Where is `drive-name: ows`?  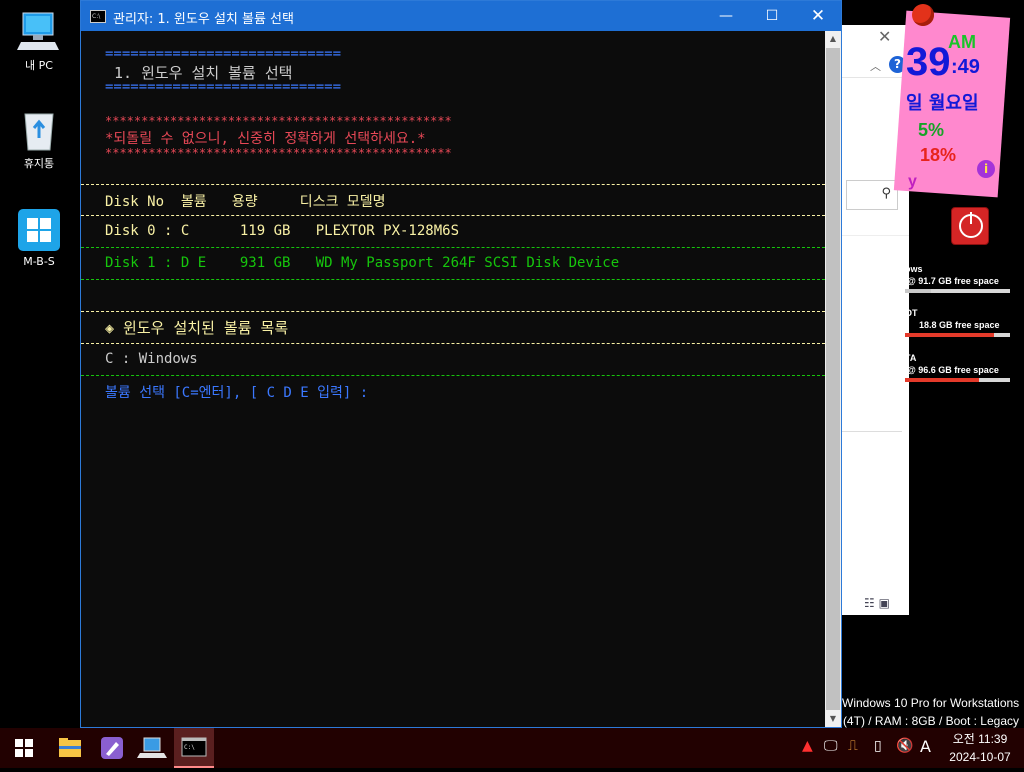 drive-name: ows is located at coordinates (914, 269).